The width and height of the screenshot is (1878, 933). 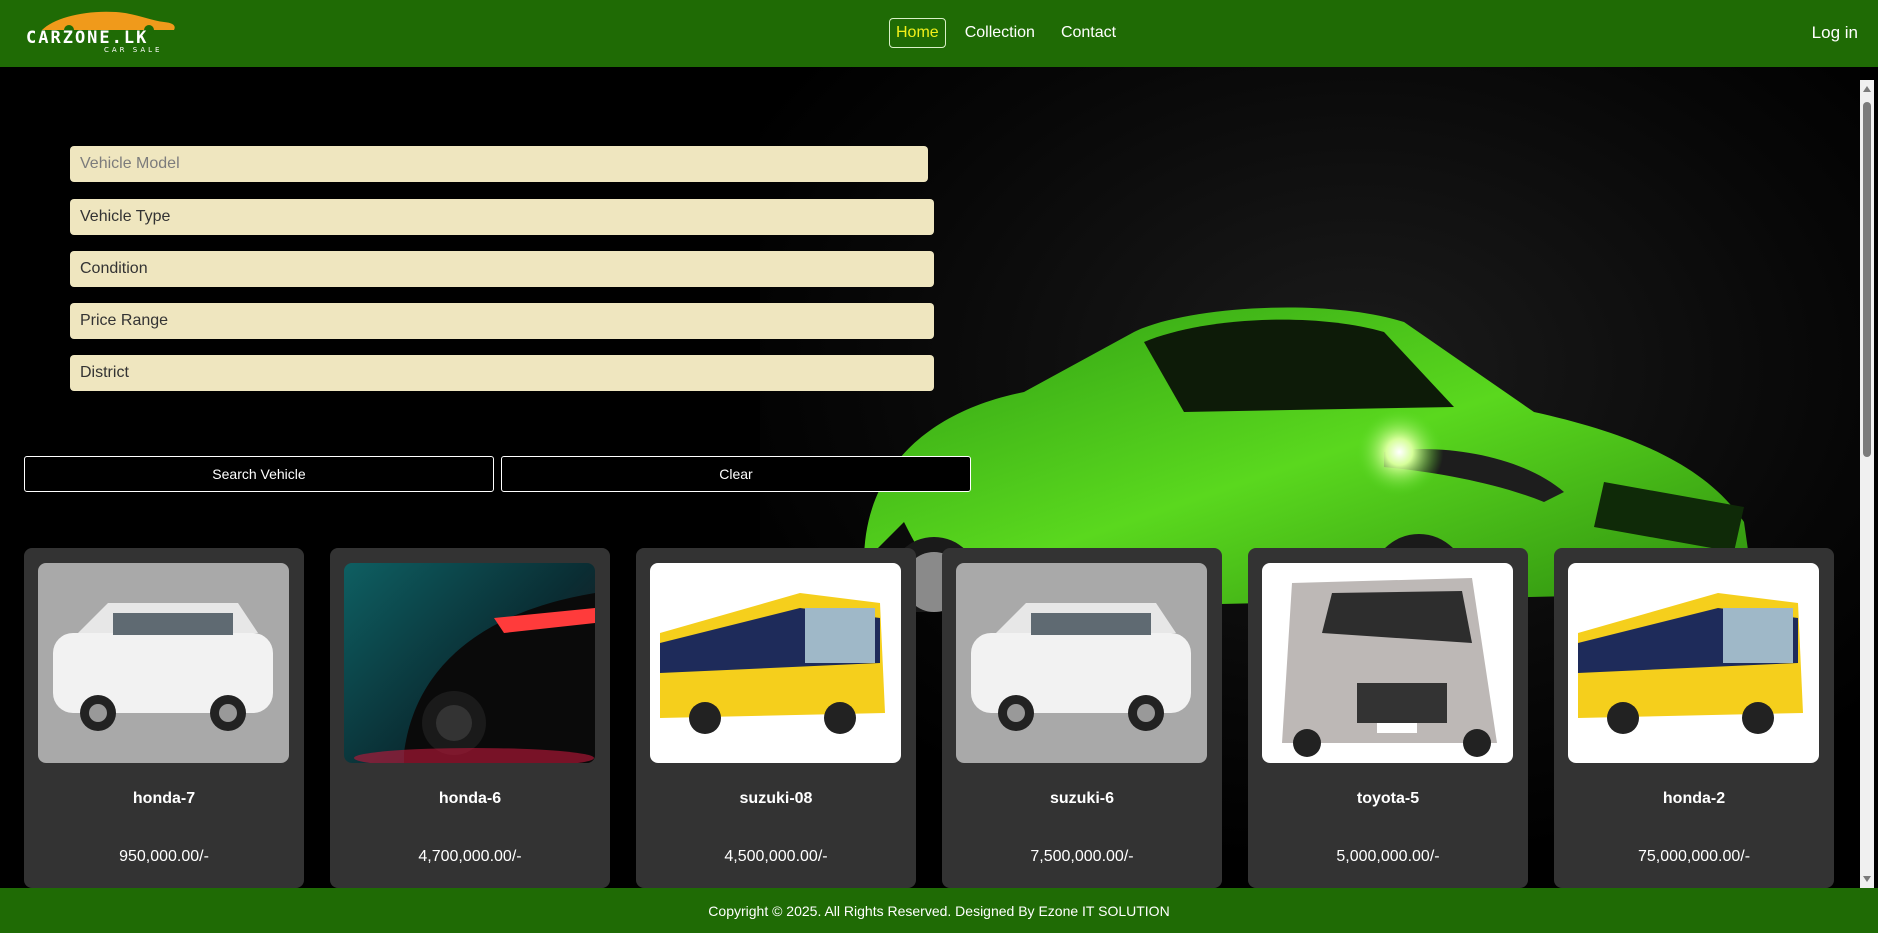 What do you see at coordinates (776, 798) in the screenshot?
I see `vehicle-name: suzuki-08` at bounding box center [776, 798].